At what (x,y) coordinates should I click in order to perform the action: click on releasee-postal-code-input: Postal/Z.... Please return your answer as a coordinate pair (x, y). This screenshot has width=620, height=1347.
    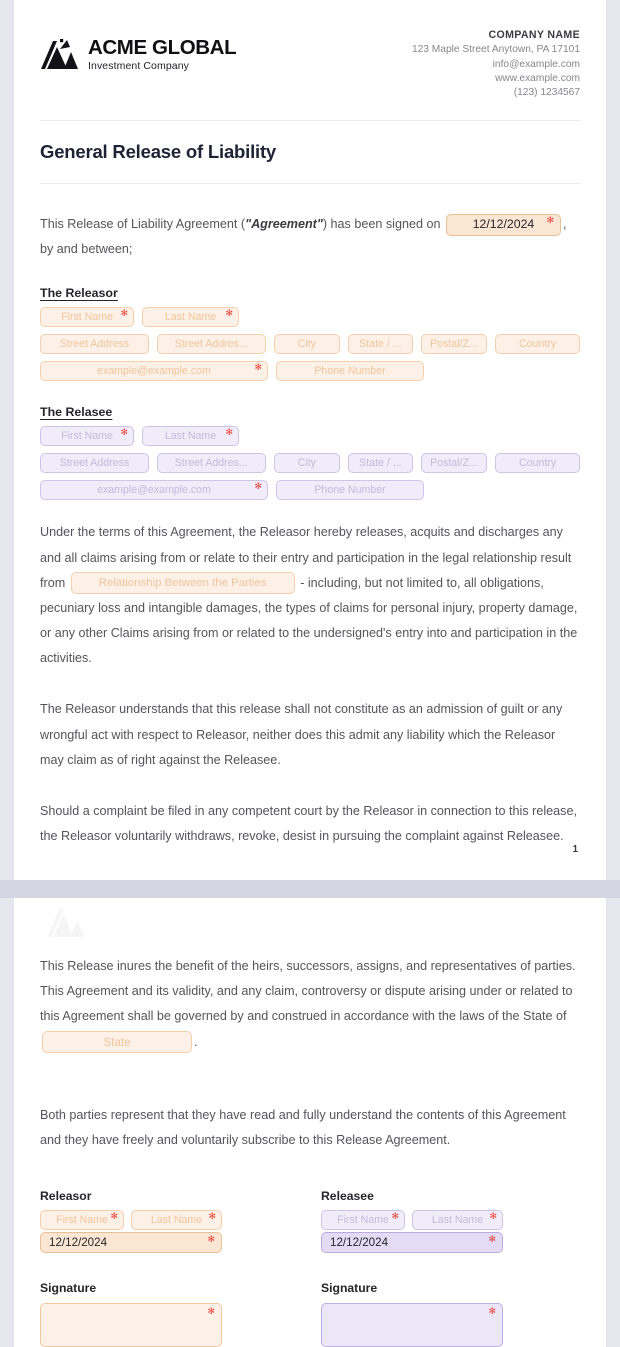
    Looking at the image, I should click on (454, 463).